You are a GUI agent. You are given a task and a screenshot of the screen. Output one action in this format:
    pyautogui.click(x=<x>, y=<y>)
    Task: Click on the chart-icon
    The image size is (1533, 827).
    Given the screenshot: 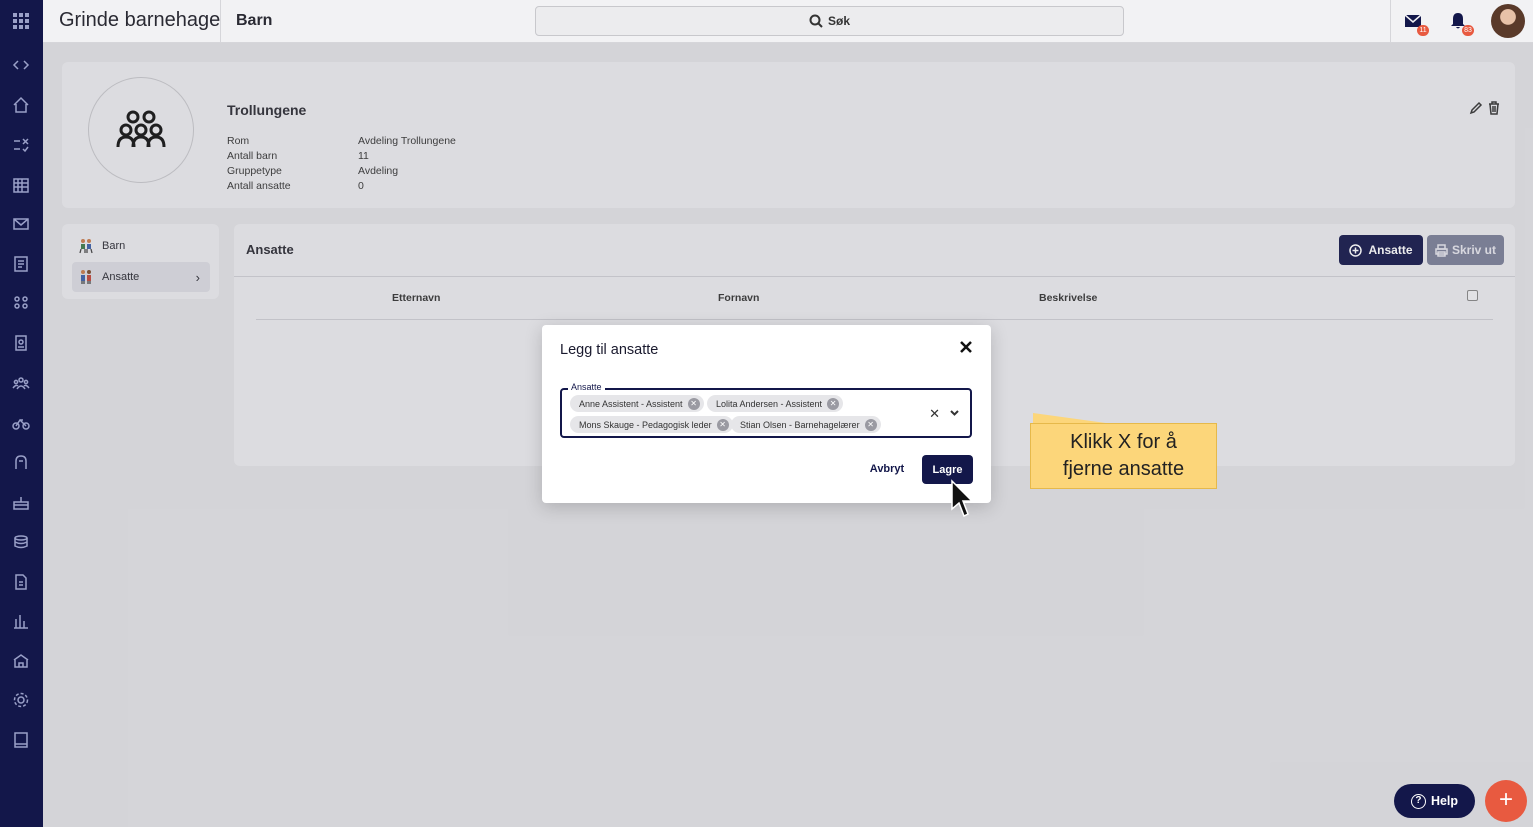 What is the action you would take?
    pyautogui.click(x=21, y=621)
    